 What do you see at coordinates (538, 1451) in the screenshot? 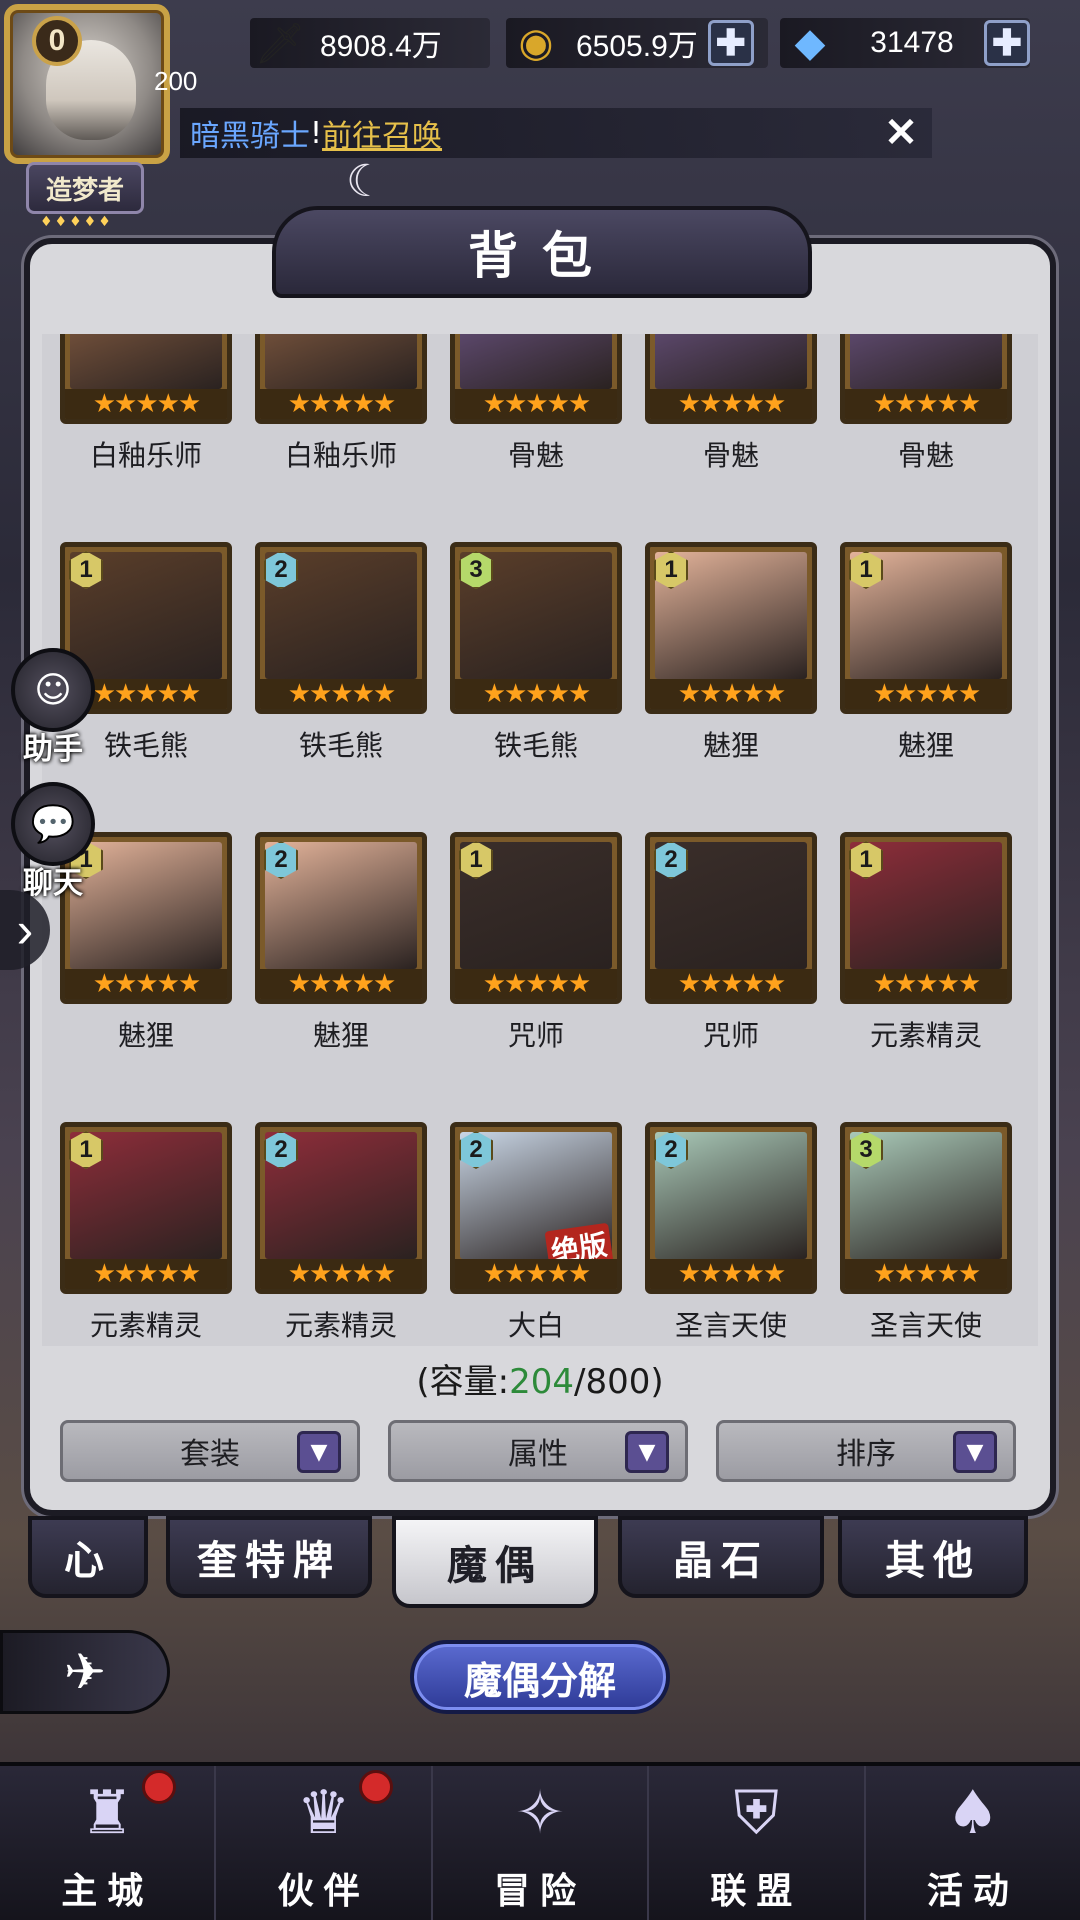
I see `attribute-filter: 属性 ▼` at bounding box center [538, 1451].